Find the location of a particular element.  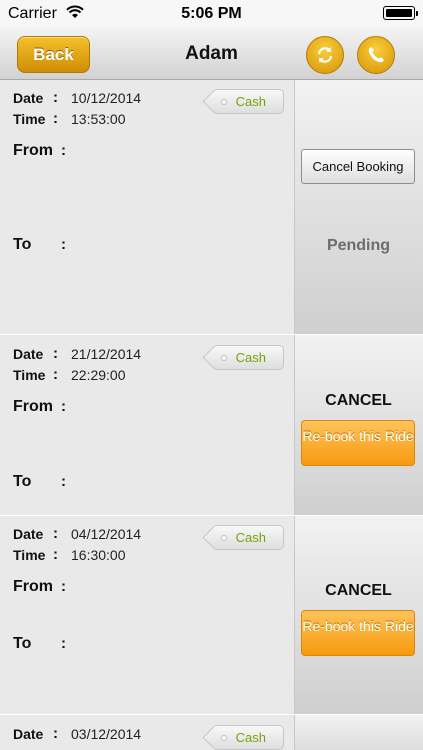

refresh-icon is located at coordinates (325, 55).